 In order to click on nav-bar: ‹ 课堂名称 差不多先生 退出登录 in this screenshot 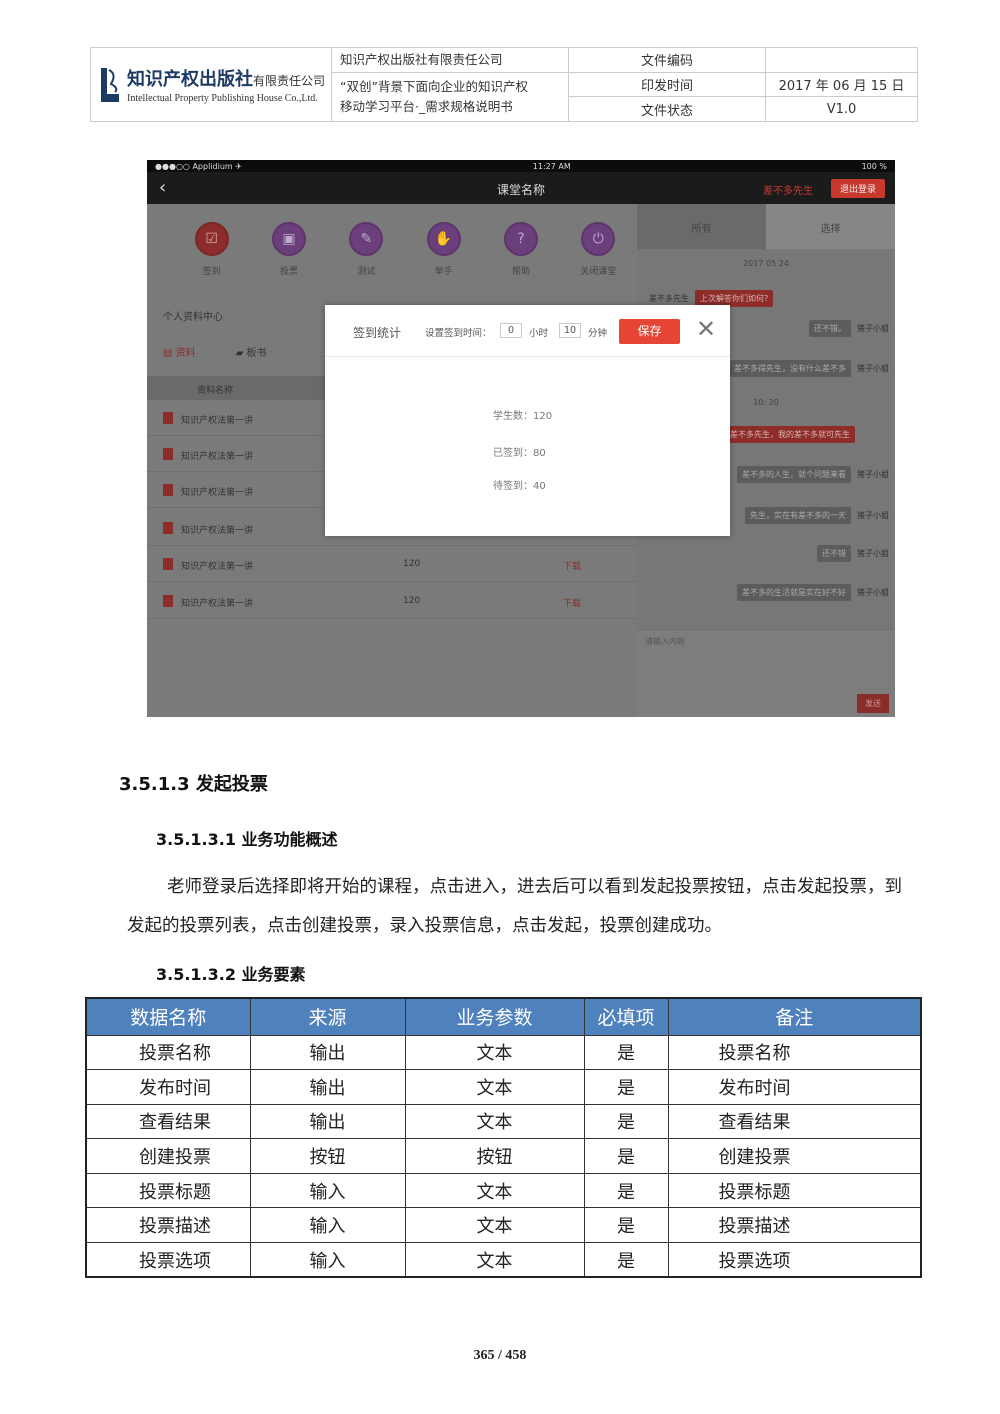, I will do `click(521, 188)`.